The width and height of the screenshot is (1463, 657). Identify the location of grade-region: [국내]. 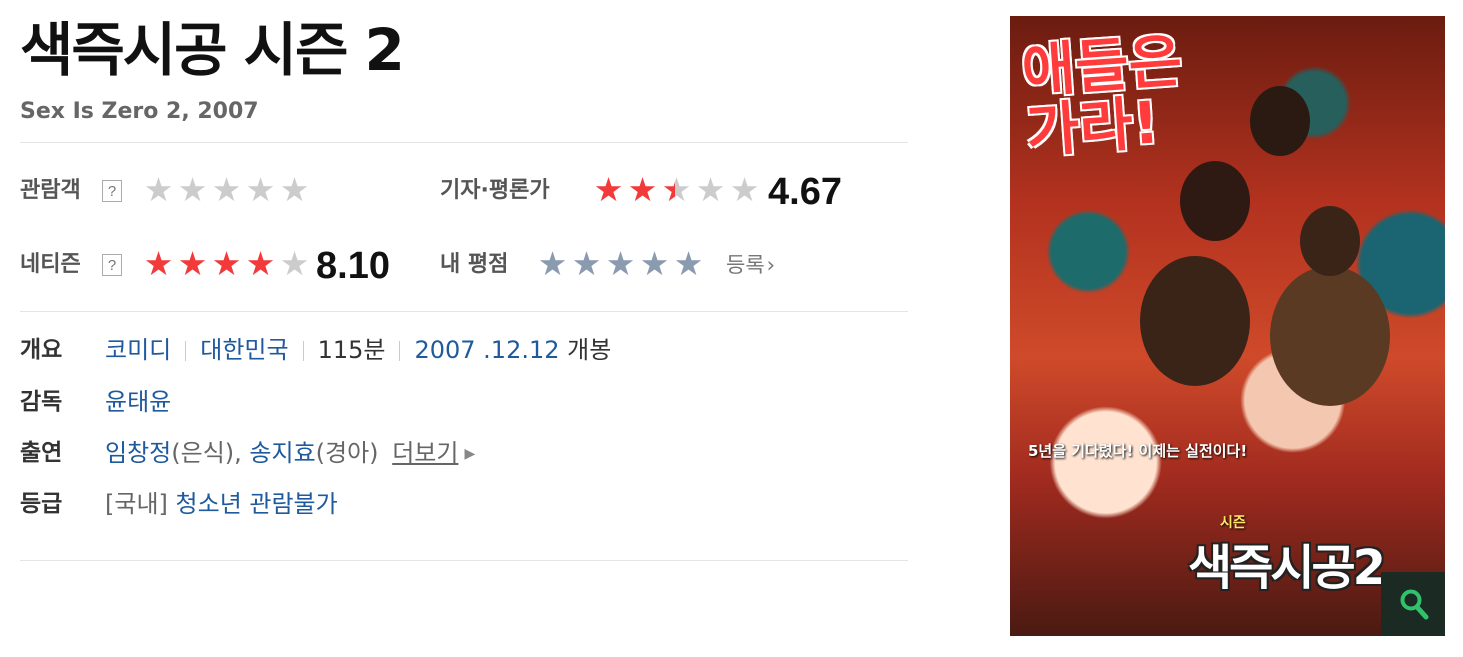
(136, 504).